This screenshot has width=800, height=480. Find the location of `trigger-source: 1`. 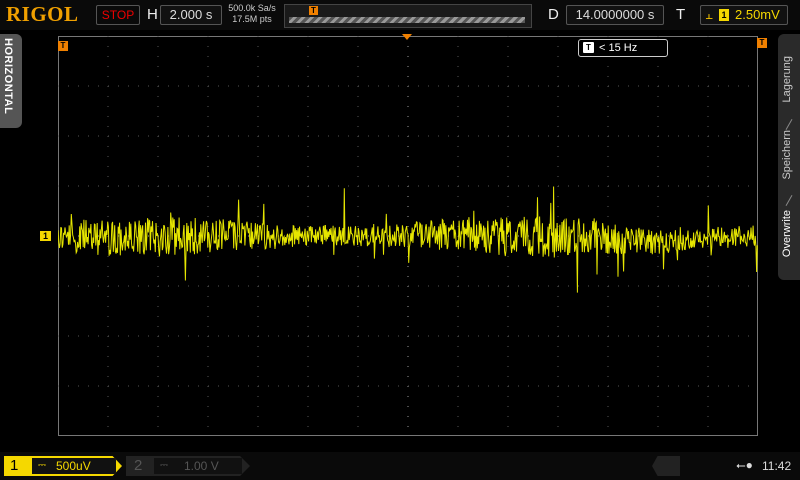

trigger-source: 1 is located at coordinates (724, 15).